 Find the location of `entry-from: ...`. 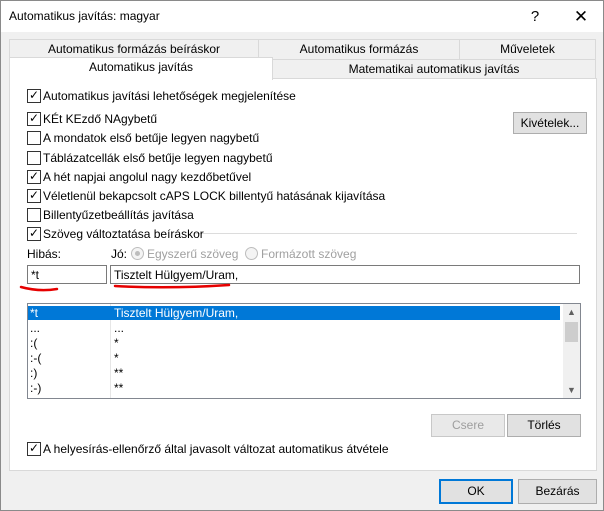

entry-from: ... is located at coordinates (35, 328).